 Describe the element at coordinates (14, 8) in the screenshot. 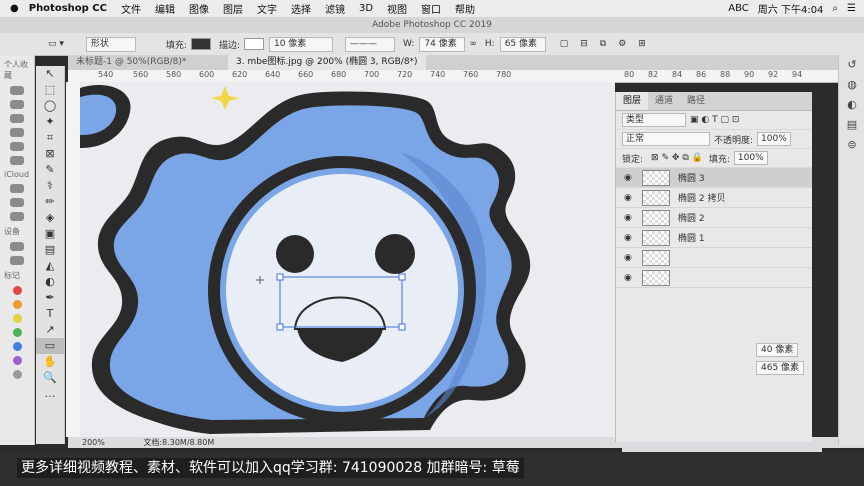

I see `apple-icon: ●` at that location.